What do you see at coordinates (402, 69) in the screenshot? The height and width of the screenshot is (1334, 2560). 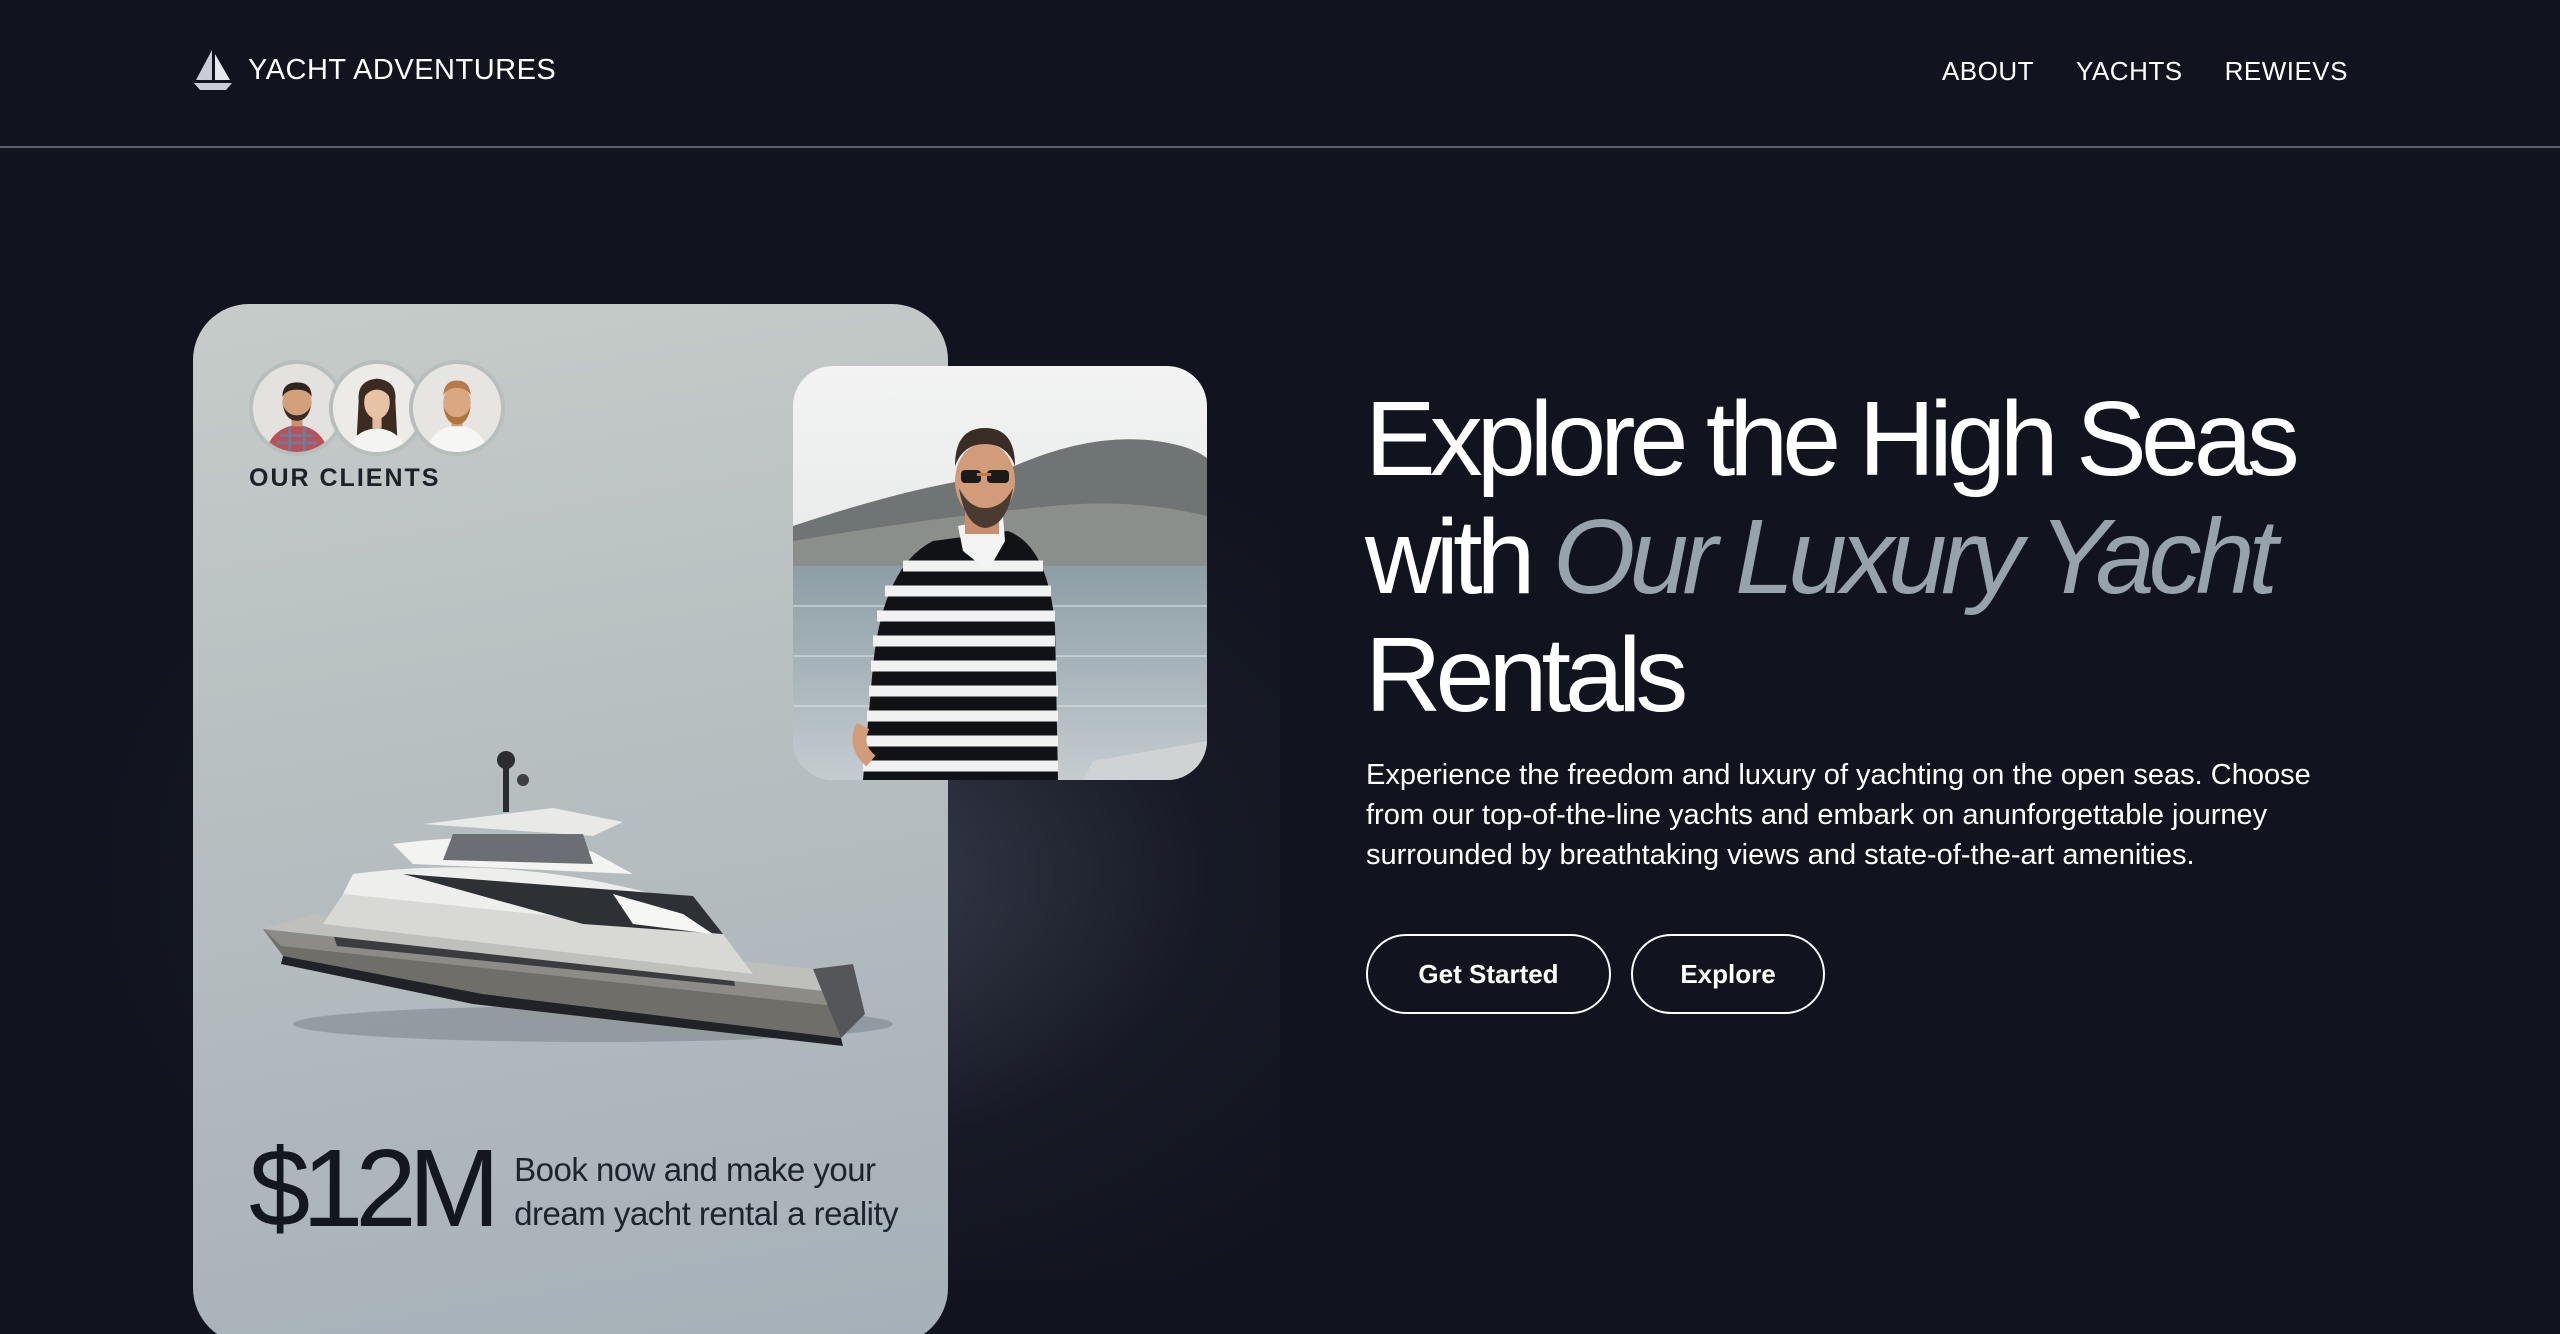 I see `brand-name: YACHT ADVENTURES` at bounding box center [402, 69].